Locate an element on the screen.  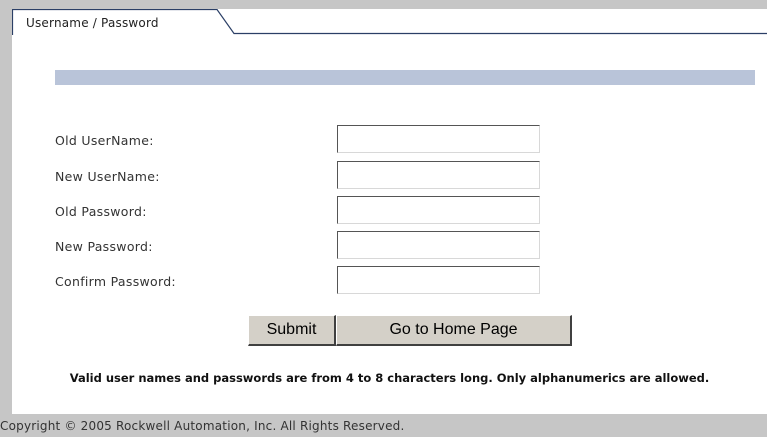
confirm-password-row: Confirm Password: is located at coordinates (315, 281).